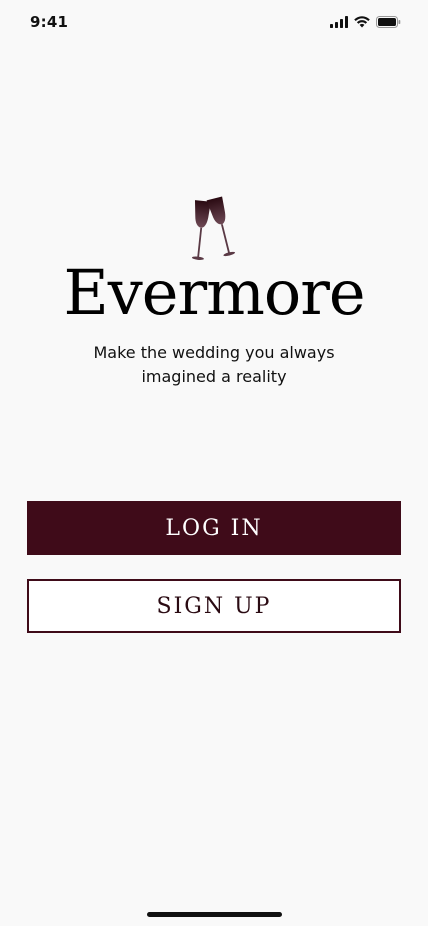 The height and width of the screenshot is (926, 428). I want to click on login-button-label: LOG IN, so click(214, 528).